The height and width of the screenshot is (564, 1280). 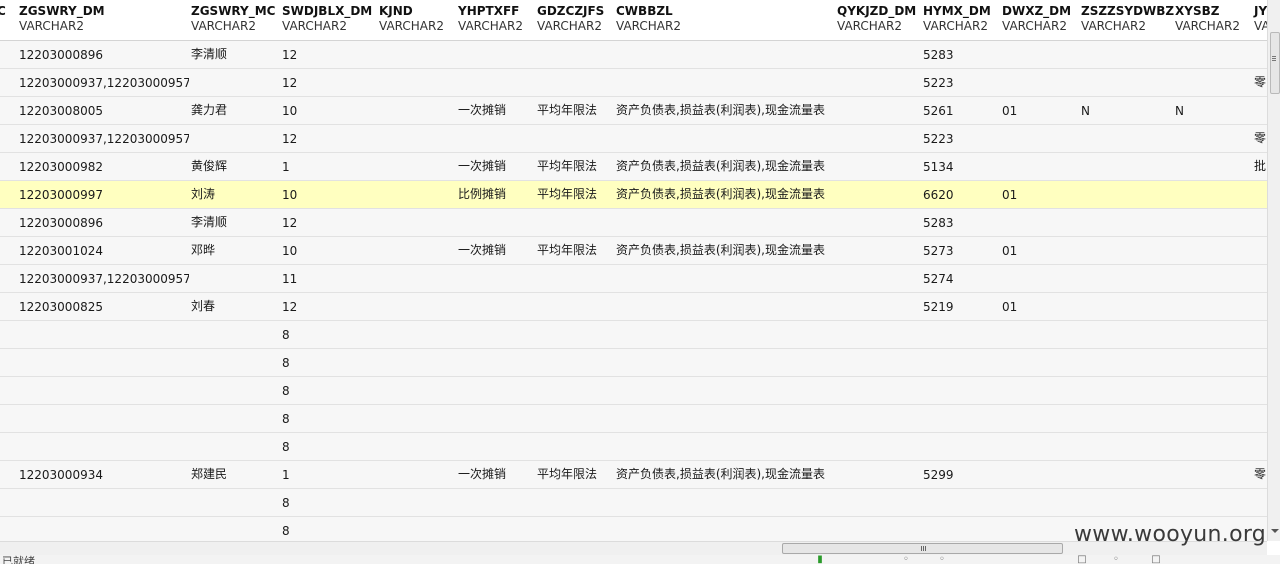 What do you see at coordinates (61, 251) in the screenshot?
I see `cell-zgswry_dm: 12203001024` at bounding box center [61, 251].